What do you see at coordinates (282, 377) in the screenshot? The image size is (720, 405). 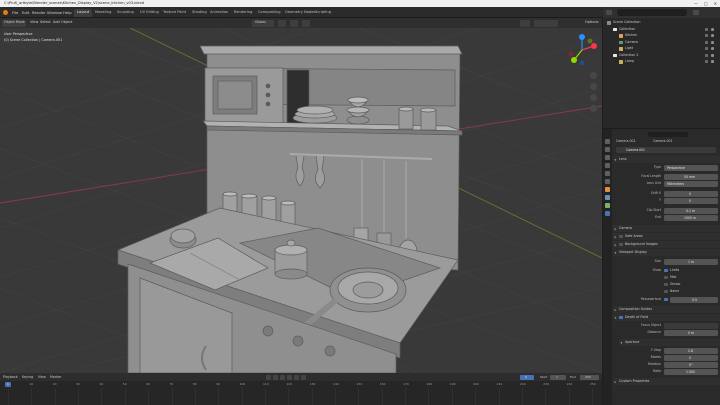 I see `play-reverse-icon` at bounding box center [282, 377].